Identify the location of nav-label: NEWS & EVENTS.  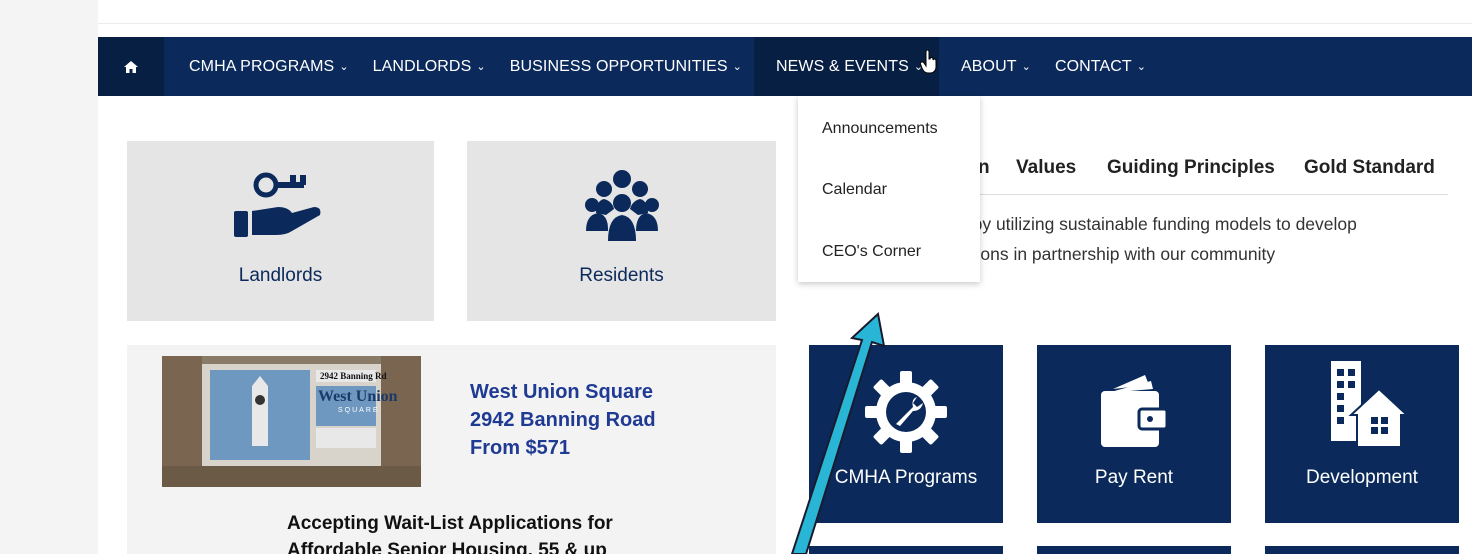
(842, 66).